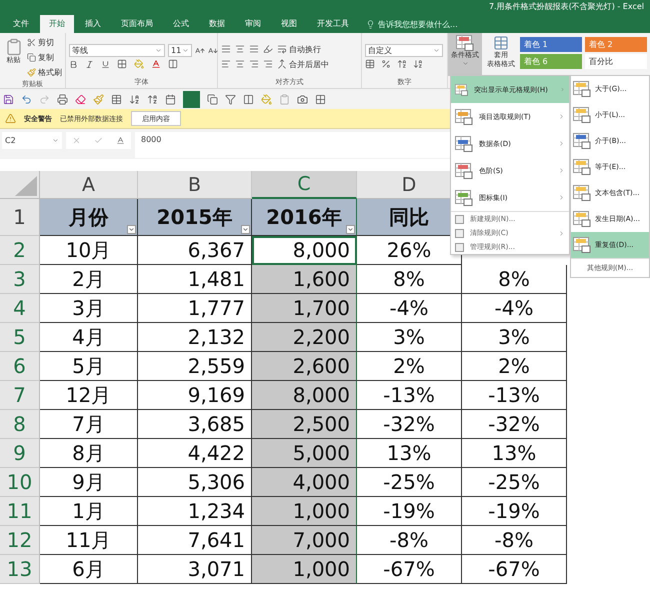 This screenshot has width=650, height=592. I want to click on table-cell: 8%, so click(409, 279).